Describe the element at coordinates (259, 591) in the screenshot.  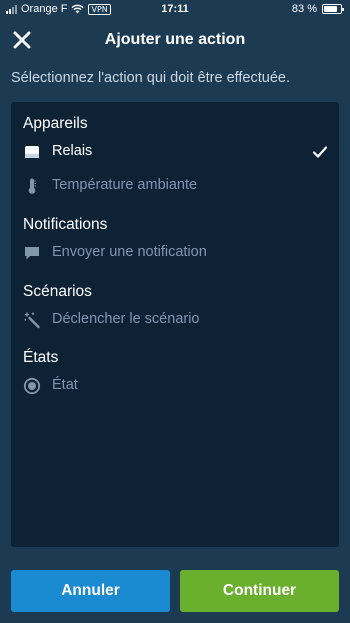
I see `continue-button: Continuer` at that location.